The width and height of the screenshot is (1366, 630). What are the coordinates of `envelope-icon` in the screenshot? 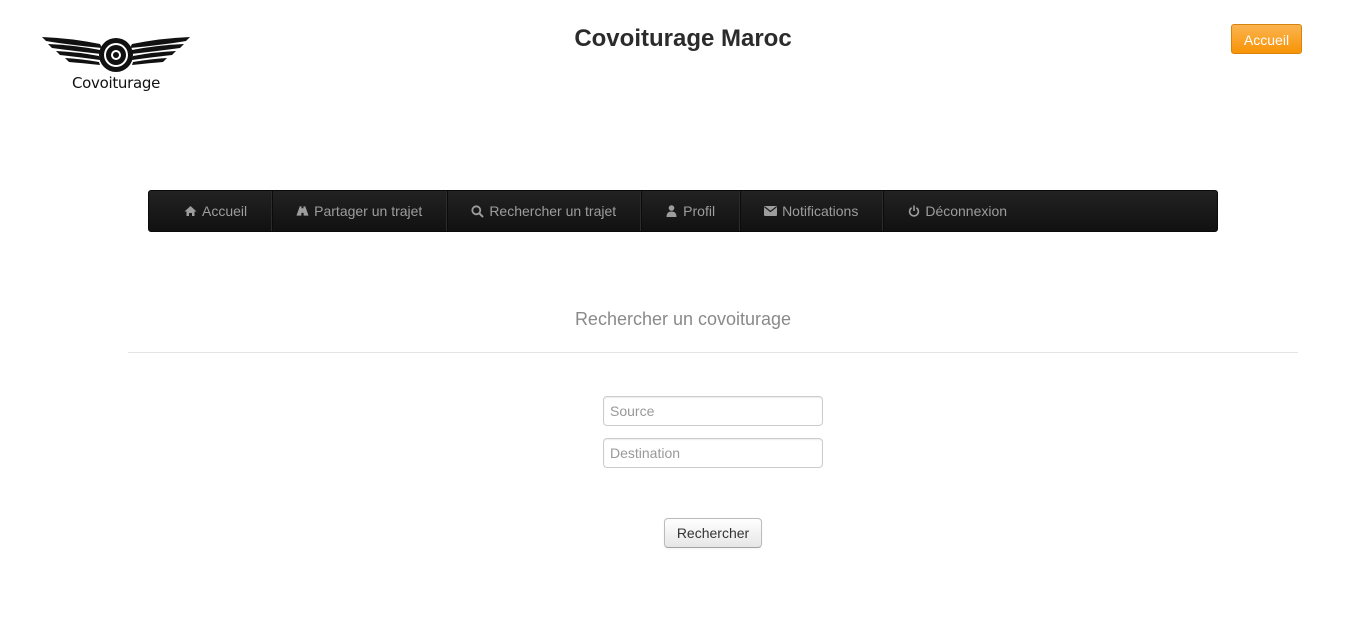 It's located at (771, 211).